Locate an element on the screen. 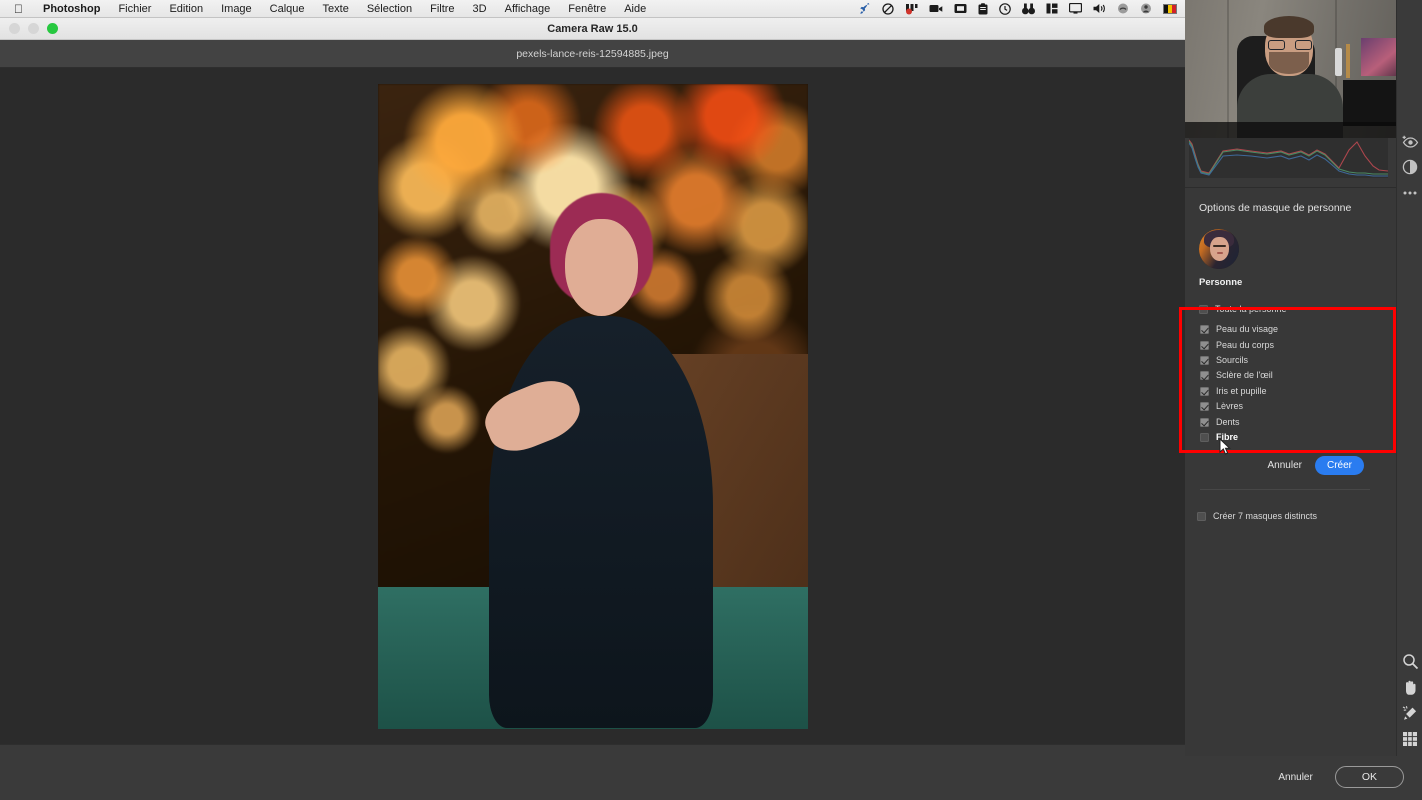 Image resolution: width=1422 pixels, height=800 pixels. menubar-tray is located at coordinates (1022, 8).